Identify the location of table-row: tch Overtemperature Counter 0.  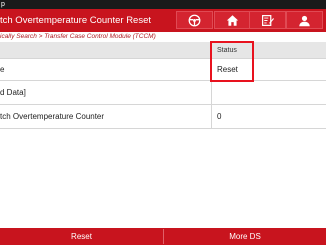
(163, 117).